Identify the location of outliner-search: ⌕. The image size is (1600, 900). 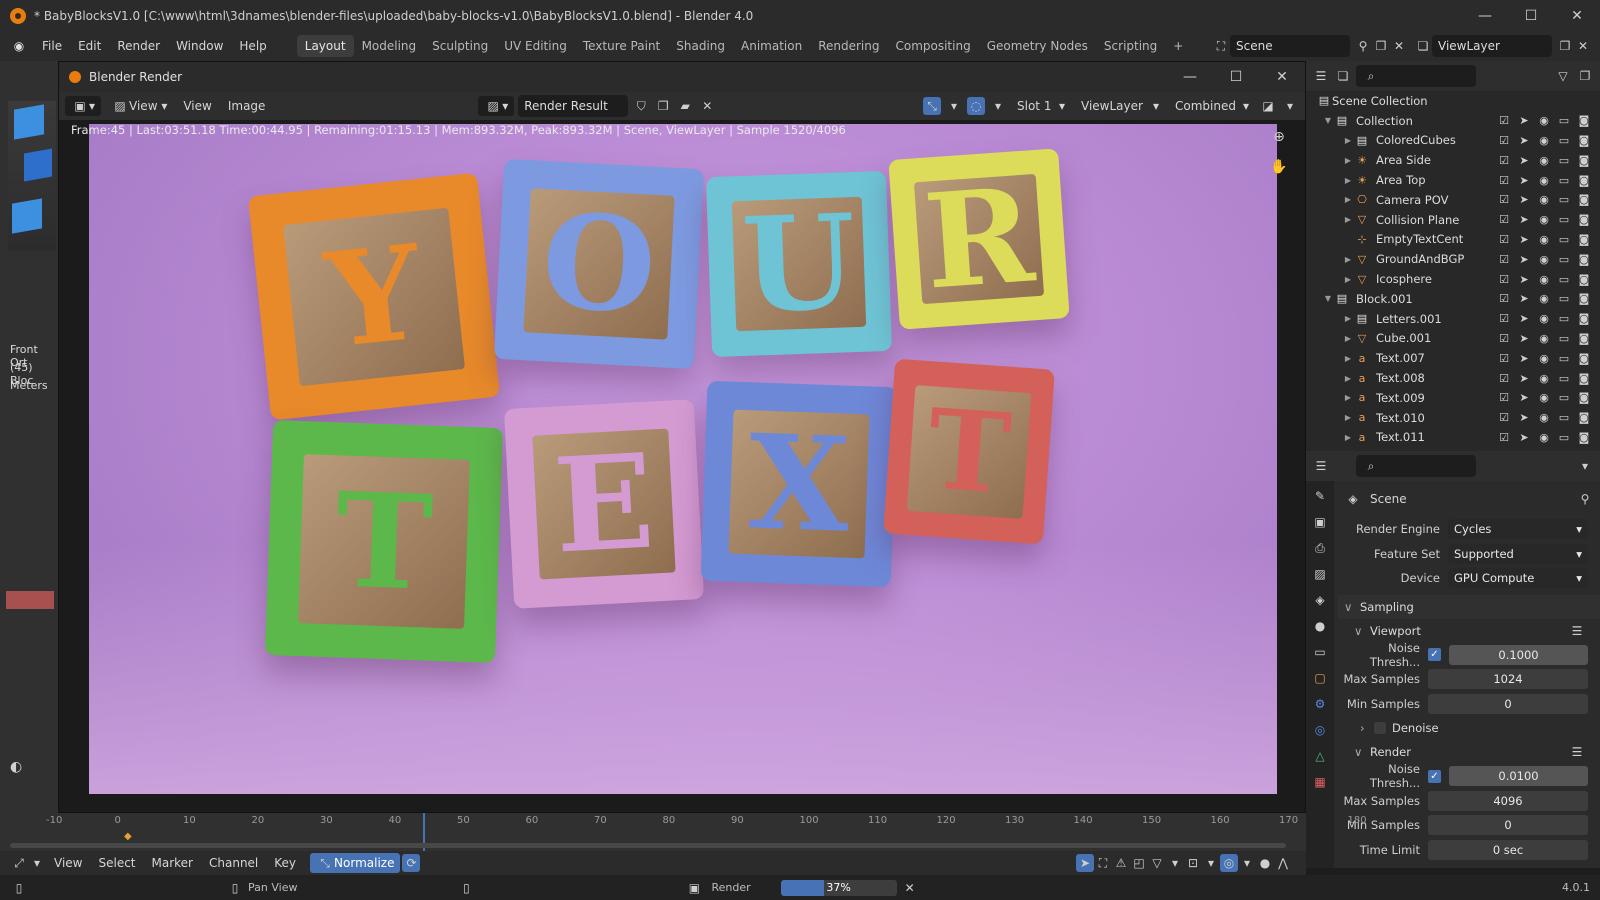
(1416, 76).